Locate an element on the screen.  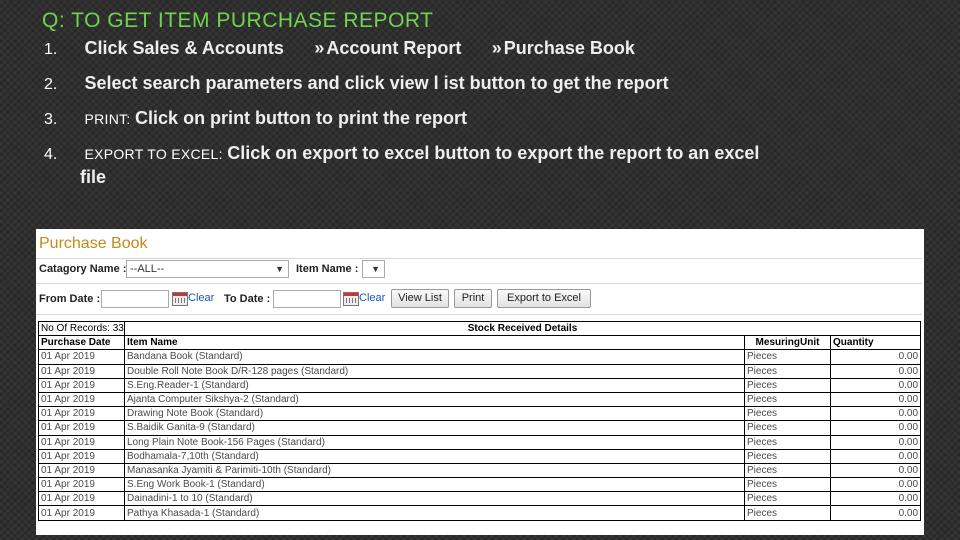
category-selected-value: --ALL-- is located at coordinates (147, 269).